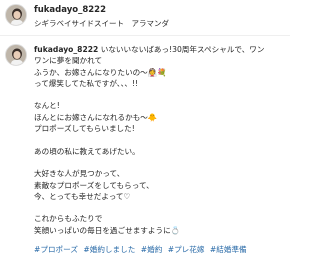 The height and width of the screenshot is (262, 320). What do you see at coordinates (107, 230) in the screenshot?
I see `caption-line: 笑顔いっぱいの毎日を過ごせますように💍` at bounding box center [107, 230].